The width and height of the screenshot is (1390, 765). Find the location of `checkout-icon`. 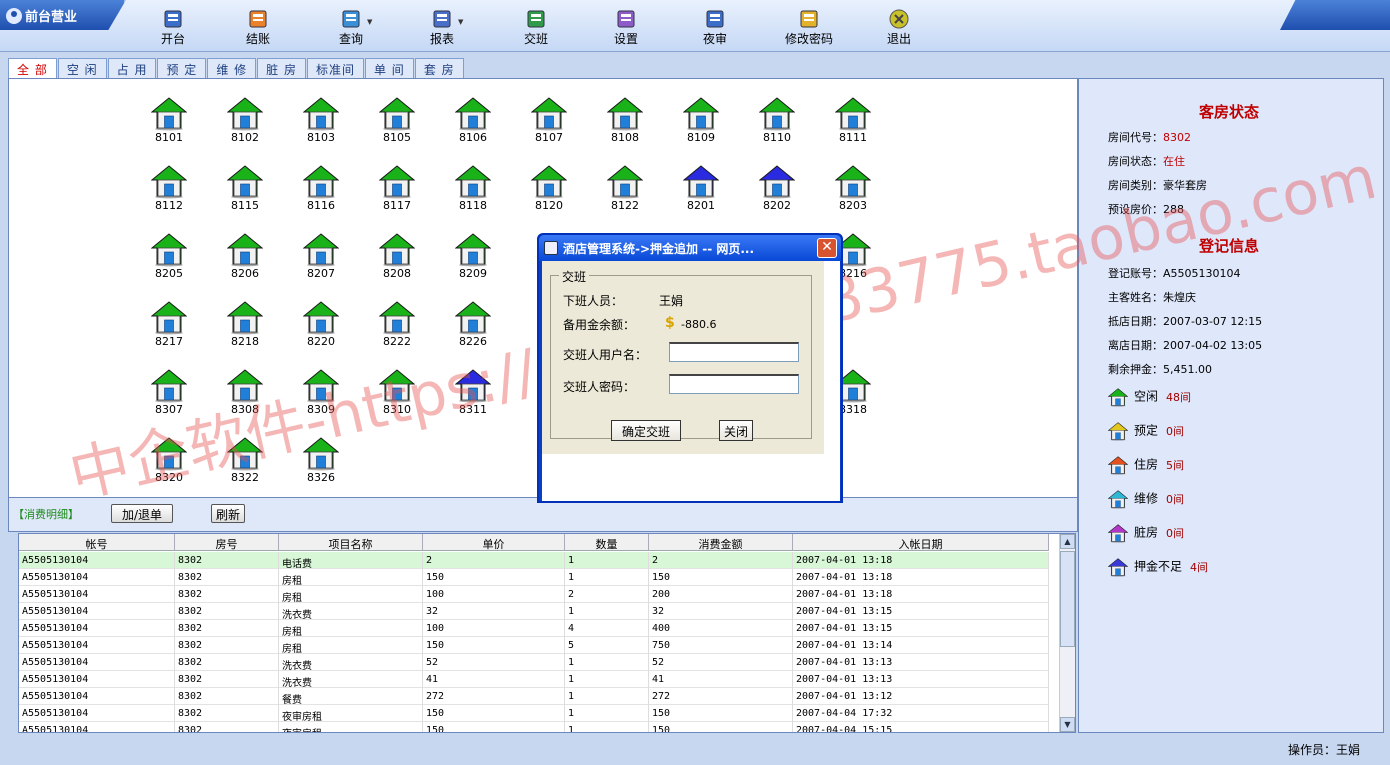

checkout-icon is located at coordinates (258, 19).